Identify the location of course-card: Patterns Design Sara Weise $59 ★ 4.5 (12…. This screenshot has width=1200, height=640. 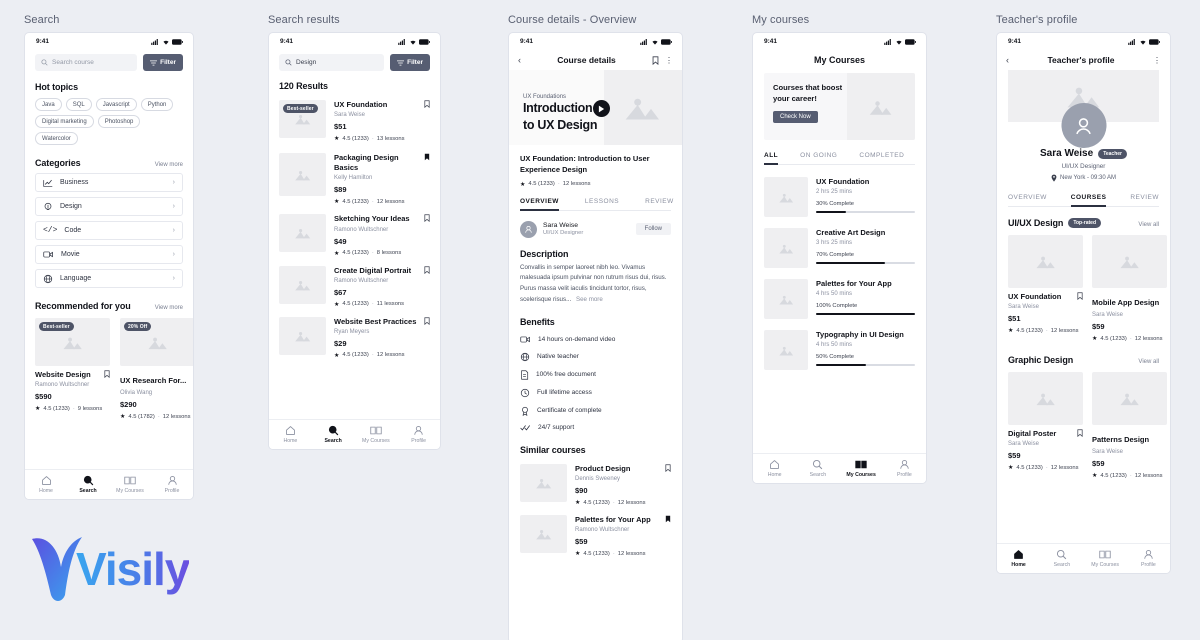
(1129, 425).